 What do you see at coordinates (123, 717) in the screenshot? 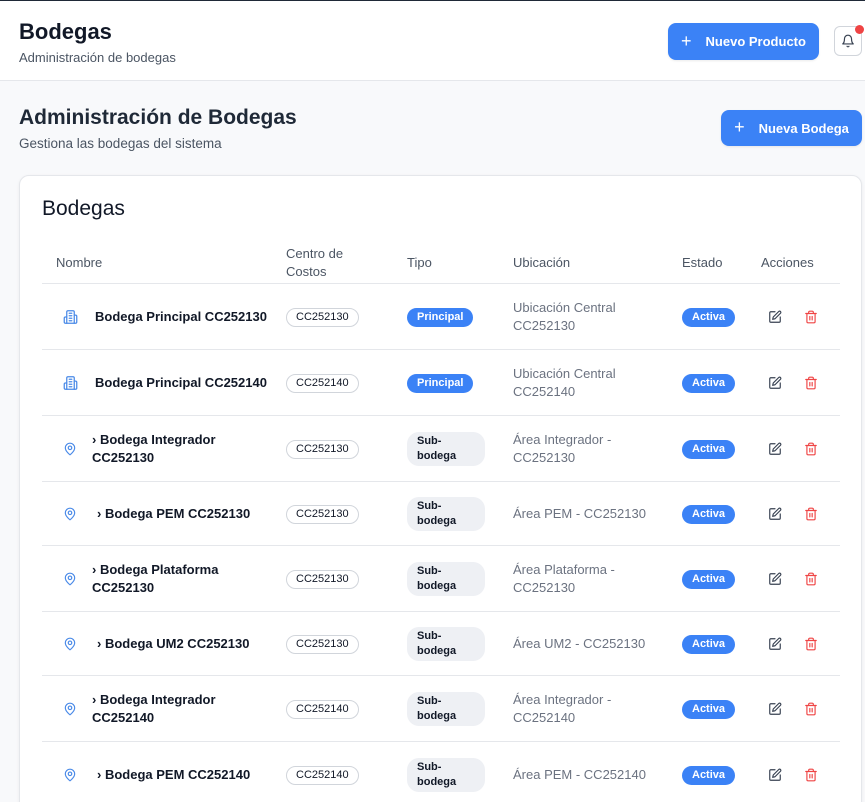
I see `bodega-name-line2: CC252140` at bounding box center [123, 717].